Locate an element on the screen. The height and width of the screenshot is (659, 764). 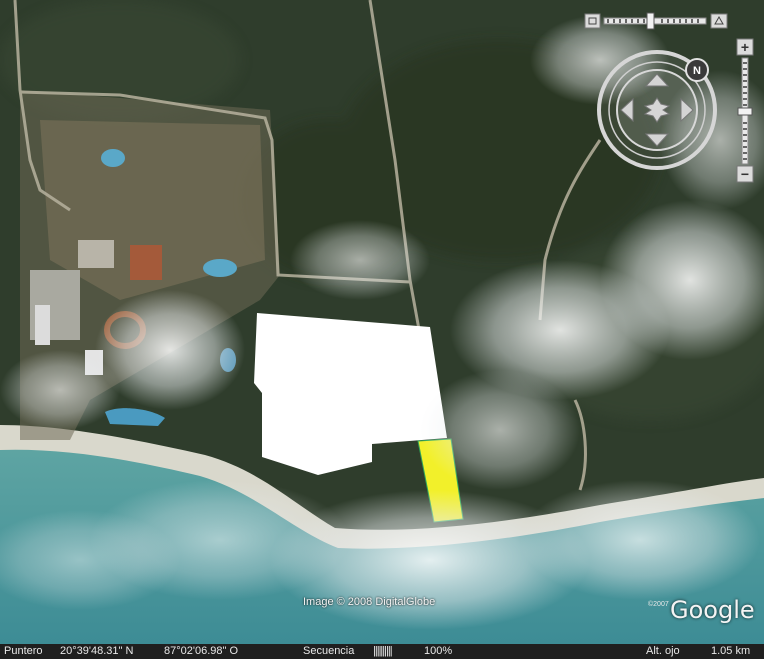
compass-north-button: N is located at coordinates (697, 70).